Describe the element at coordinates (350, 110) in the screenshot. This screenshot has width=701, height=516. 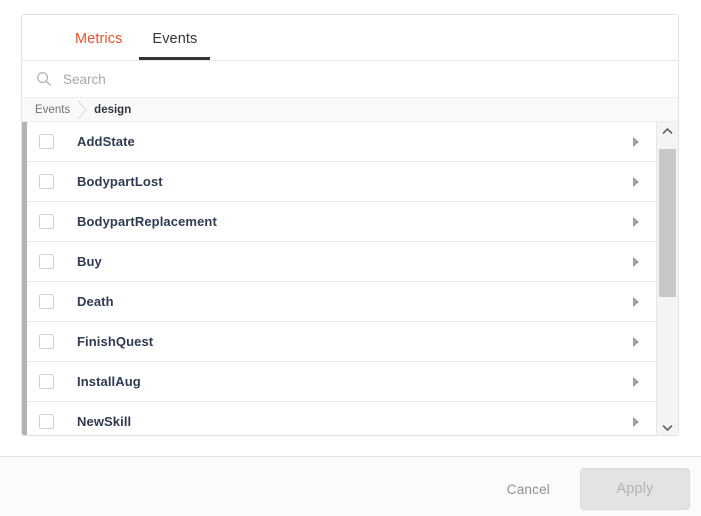
I see `breadcrumb: Events design` at that location.